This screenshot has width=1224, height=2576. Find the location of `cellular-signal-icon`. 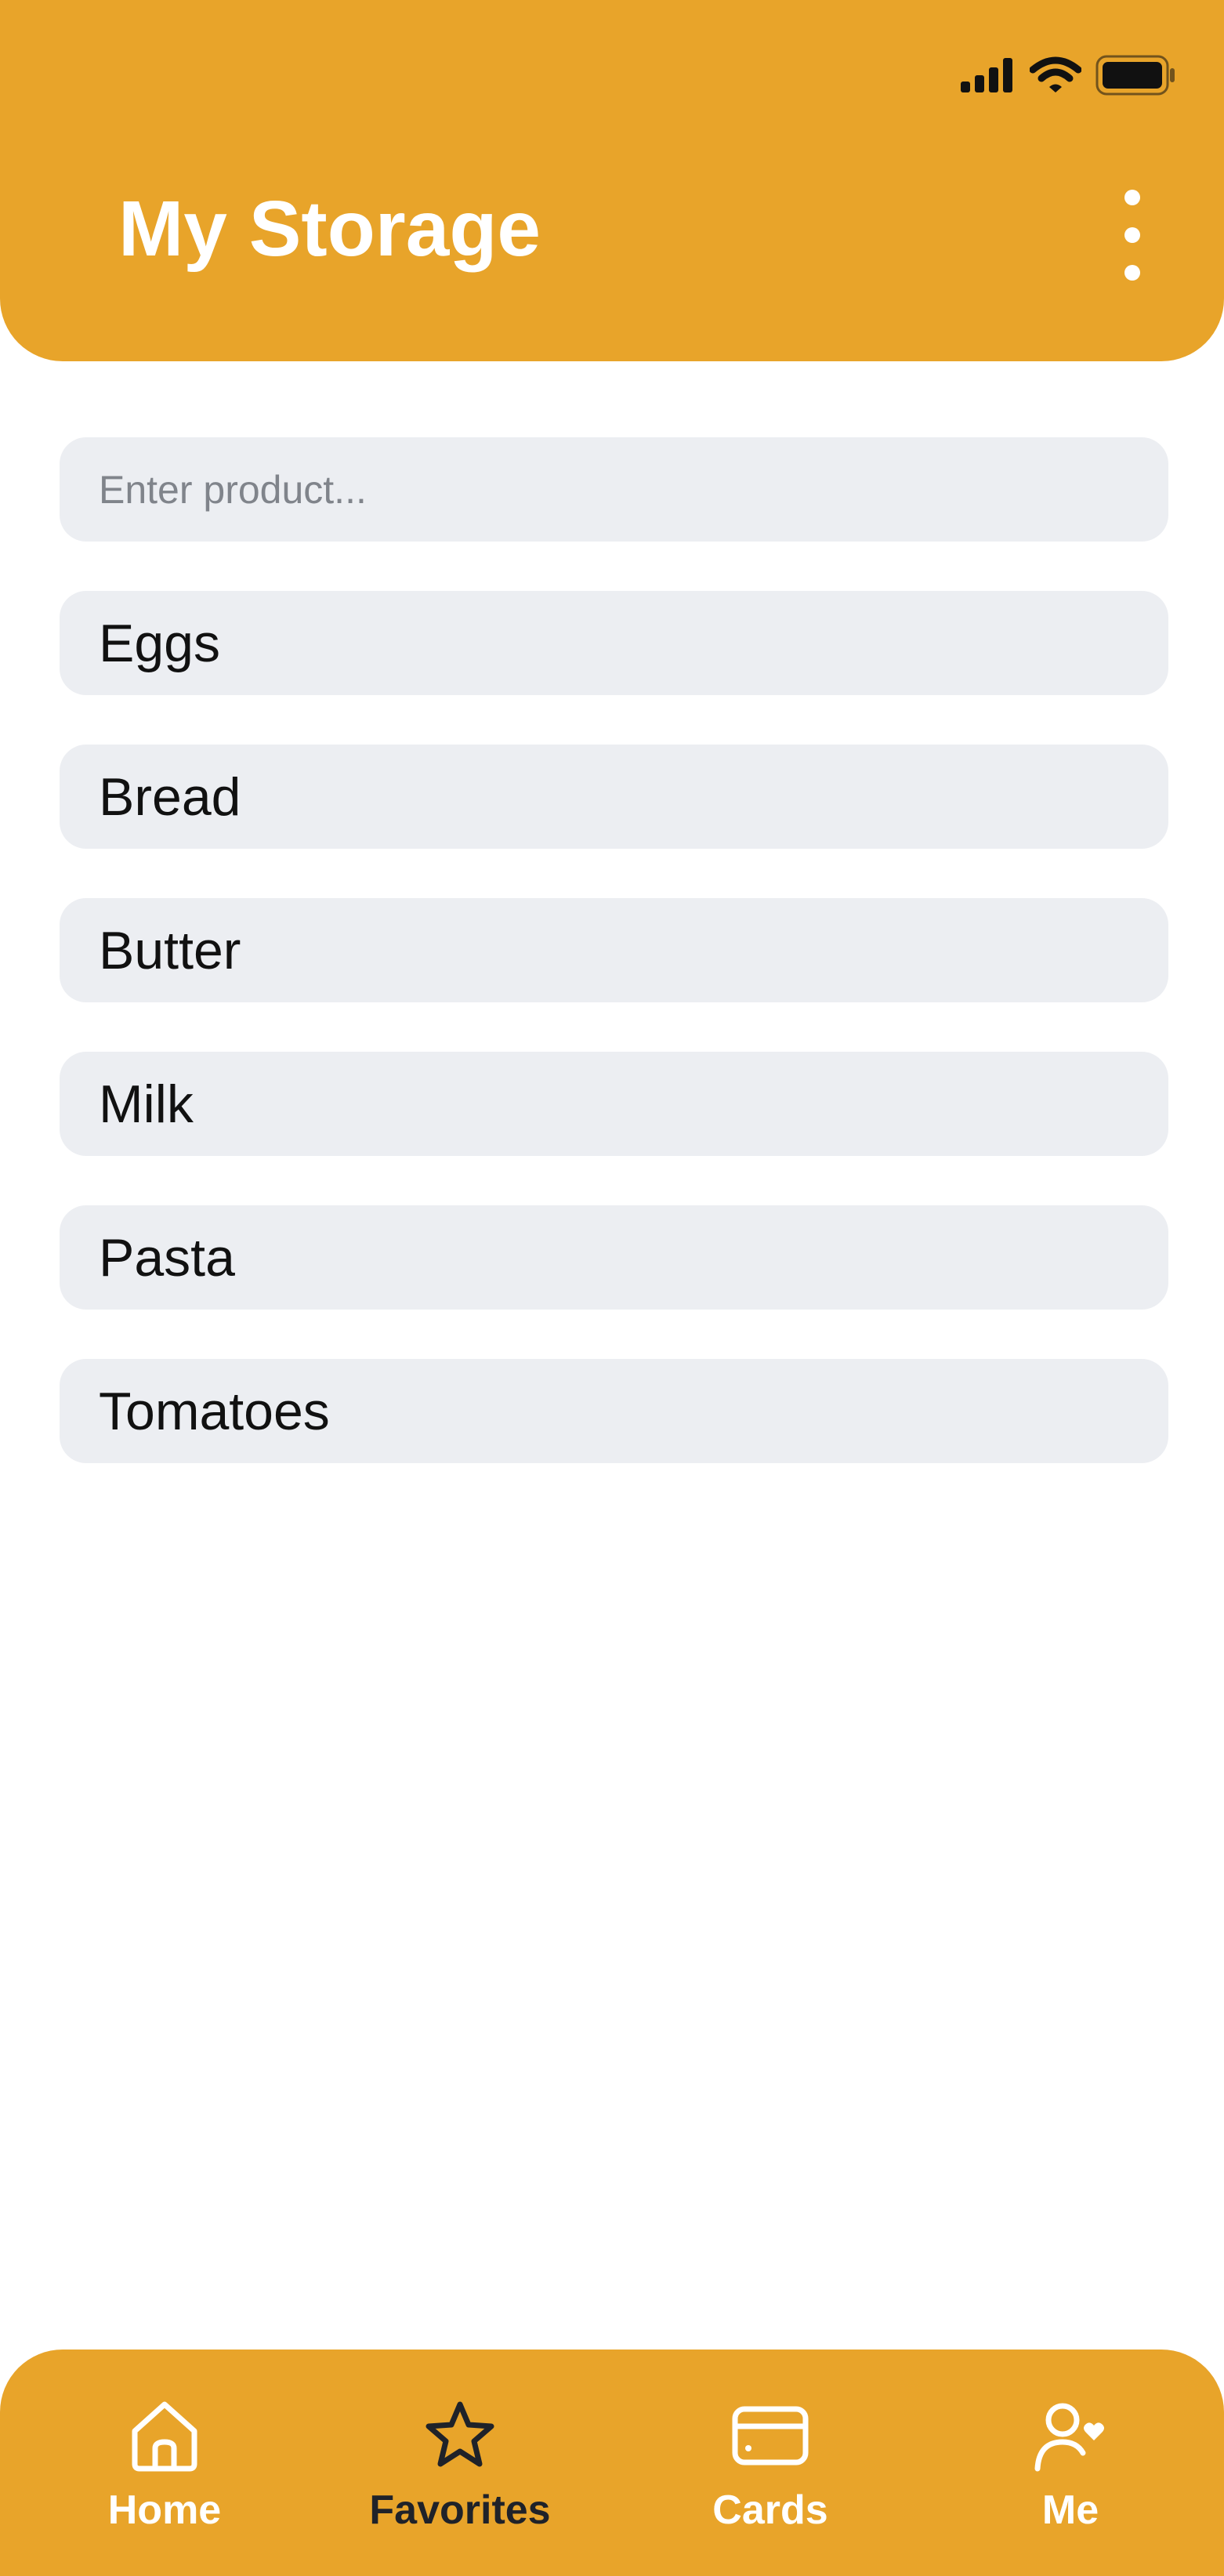

cellular-signal-icon is located at coordinates (987, 75).